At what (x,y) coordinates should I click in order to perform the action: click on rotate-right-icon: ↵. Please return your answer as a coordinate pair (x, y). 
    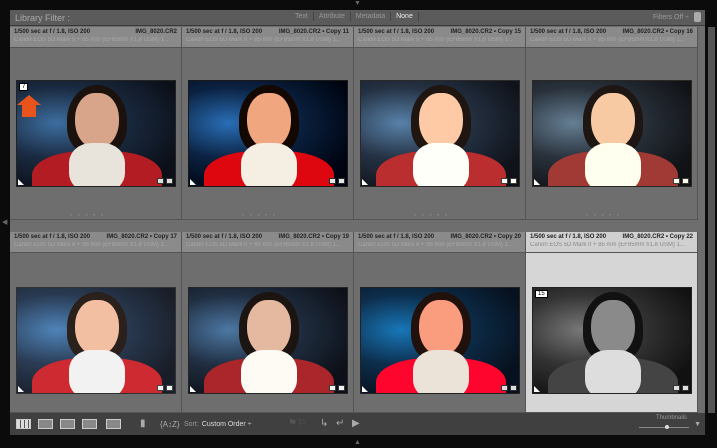
    Looking at the image, I should click on (340, 423).